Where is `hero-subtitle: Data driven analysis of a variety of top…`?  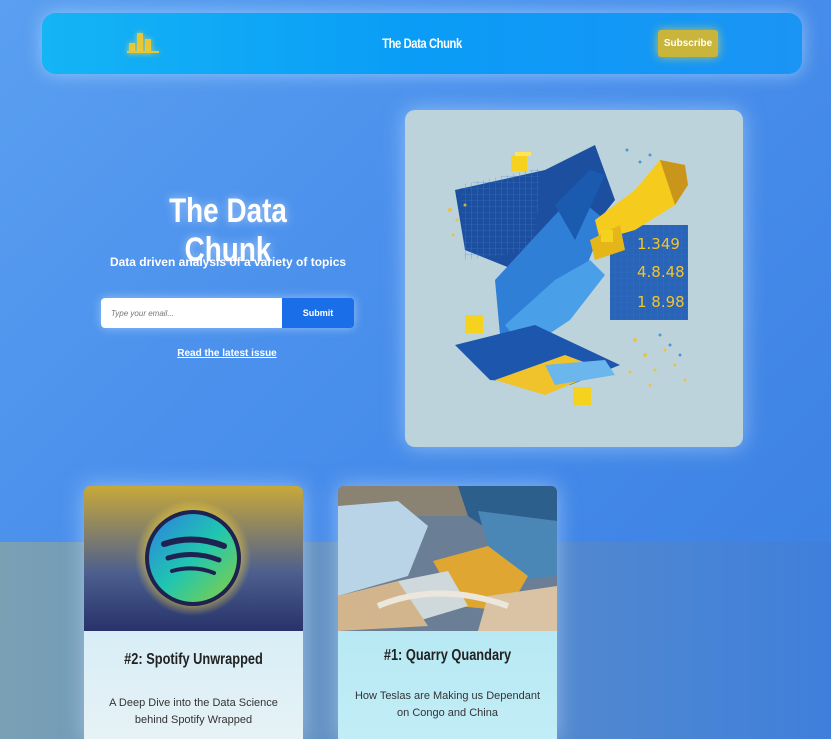
hero-subtitle: Data driven analysis of a variety of top… is located at coordinates (228, 262).